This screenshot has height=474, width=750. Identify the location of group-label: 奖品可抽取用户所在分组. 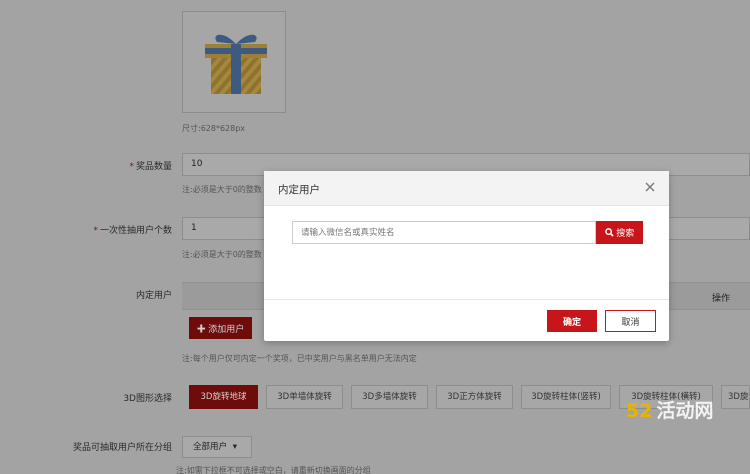
(122, 448).